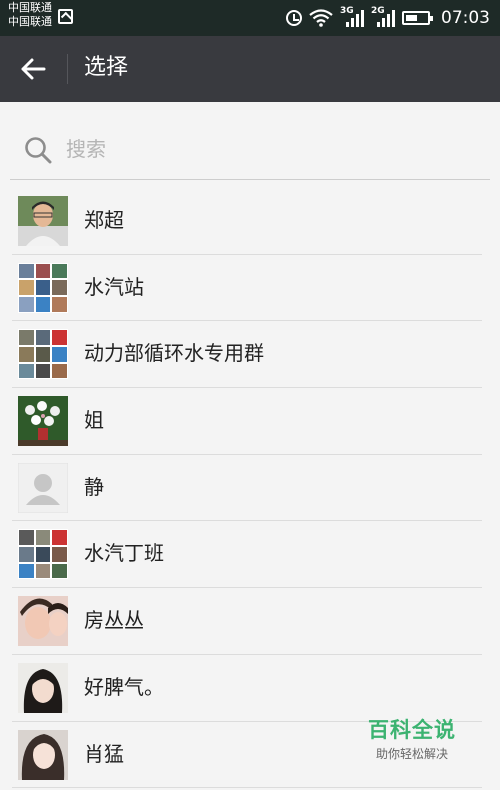 The width and height of the screenshot is (500, 790). What do you see at coordinates (465, 18) in the screenshot?
I see `status-time: 07:03` at bounding box center [465, 18].